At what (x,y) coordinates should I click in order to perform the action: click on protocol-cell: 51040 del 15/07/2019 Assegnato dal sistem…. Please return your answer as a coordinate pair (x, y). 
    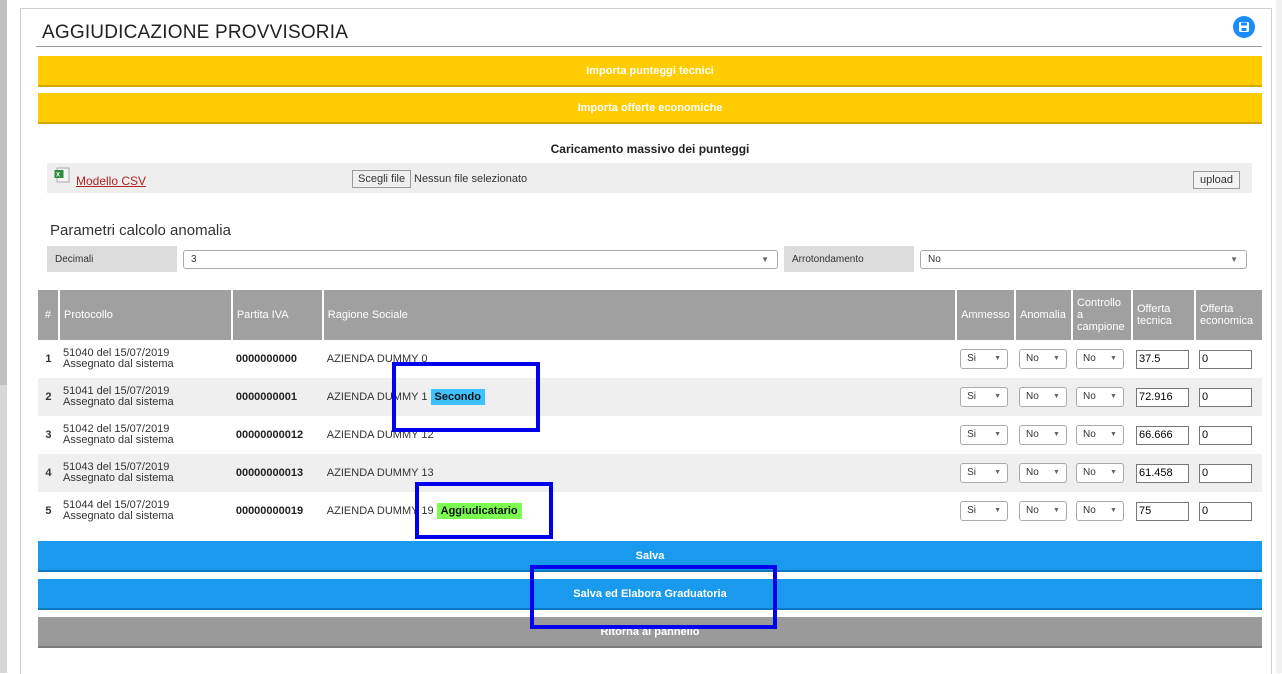
    Looking at the image, I should click on (145, 359).